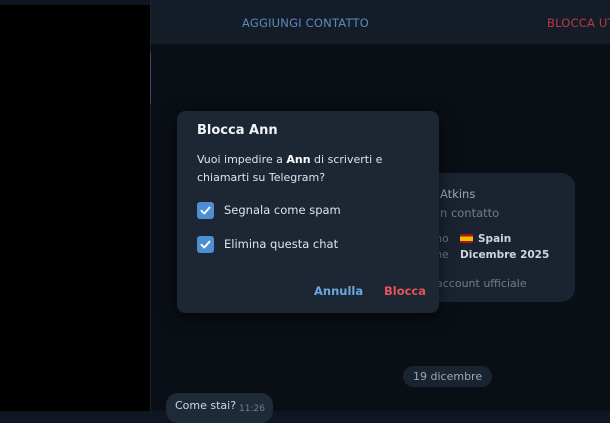 The image size is (610, 423). Describe the element at coordinates (282, 210) in the screenshot. I see `report-spam-label: Segnala come spam` at that location.